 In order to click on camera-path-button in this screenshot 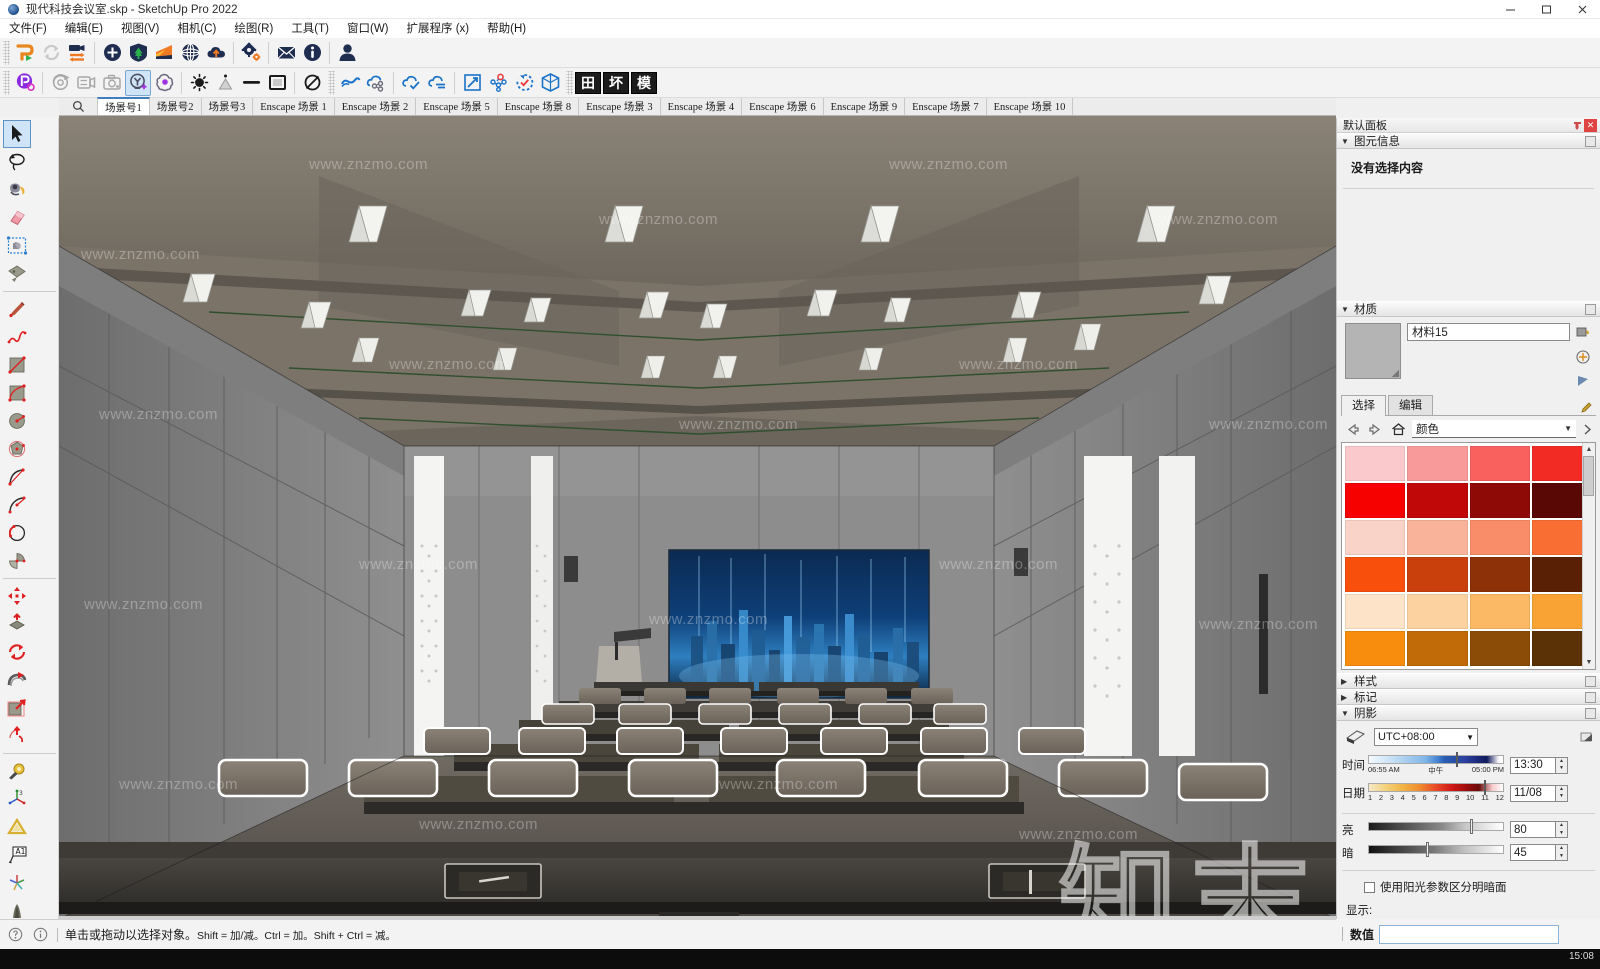, I will do `click(86, 83)`.